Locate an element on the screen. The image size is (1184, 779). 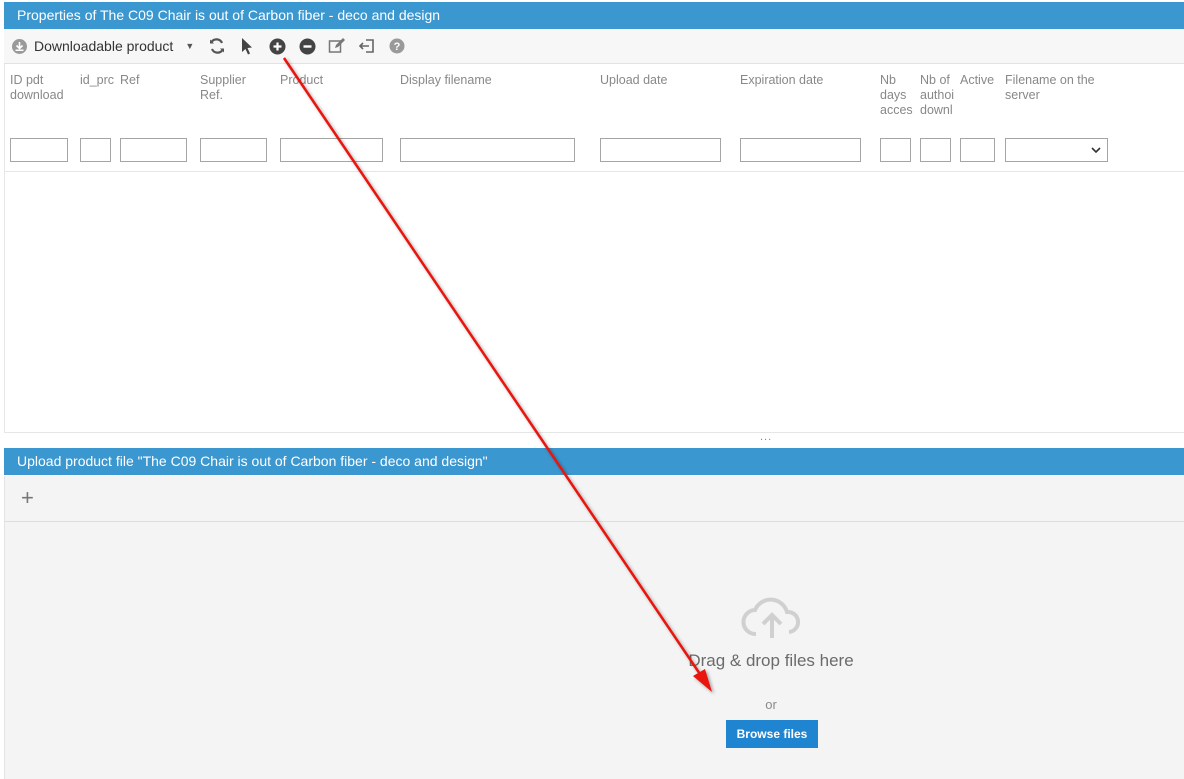
column-header-supplier-ref: Supplier Ref. is located at coordinates (231, 88).